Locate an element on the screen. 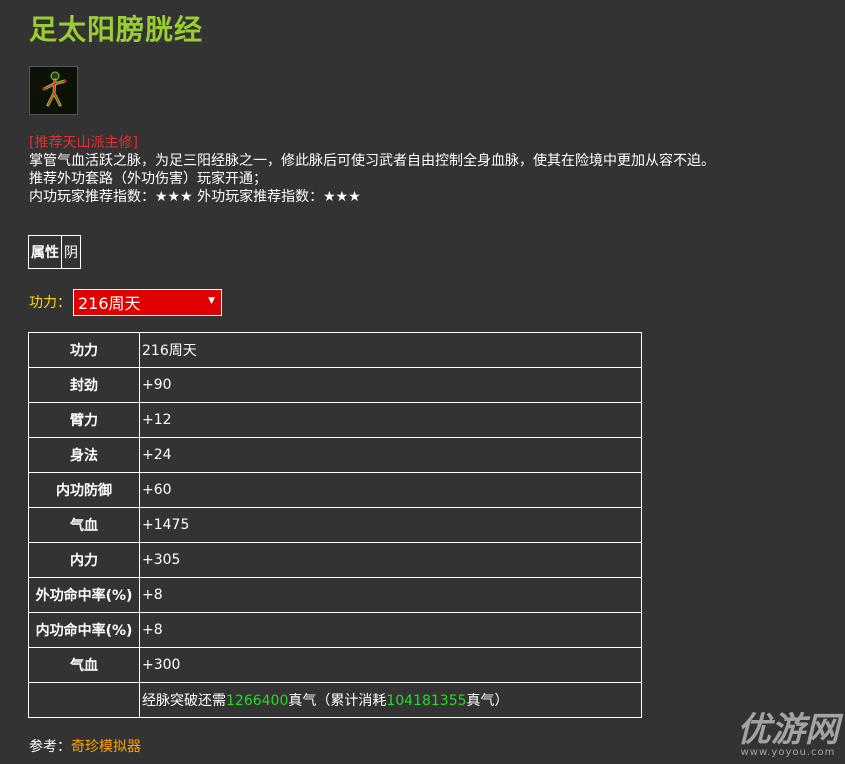 The image size is (845, 764). stat-value: +300 is located at coordinates (390, 665).